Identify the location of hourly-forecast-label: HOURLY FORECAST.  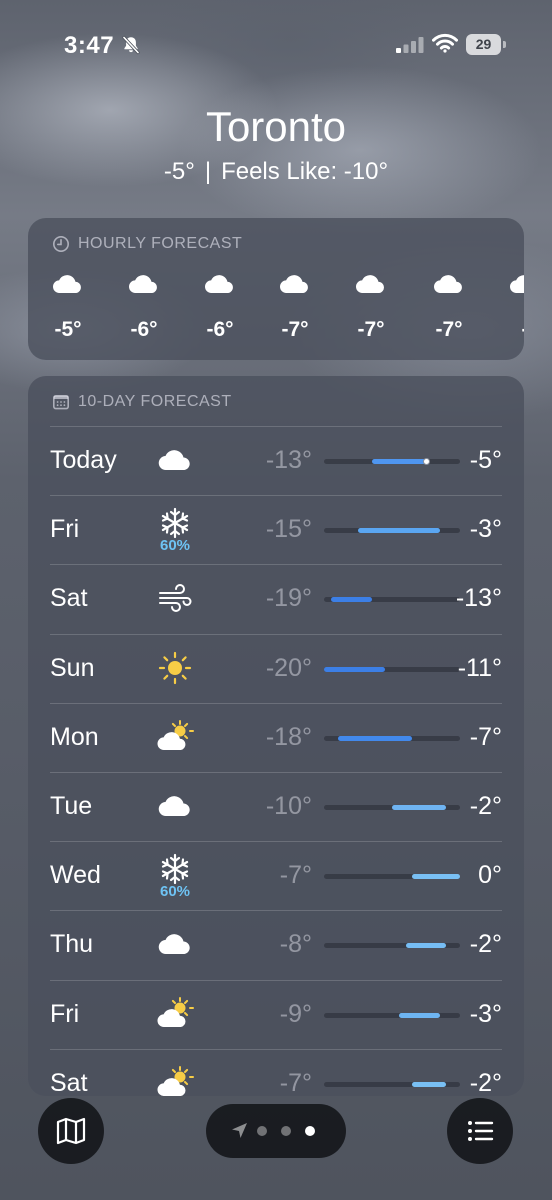
(160, 243).